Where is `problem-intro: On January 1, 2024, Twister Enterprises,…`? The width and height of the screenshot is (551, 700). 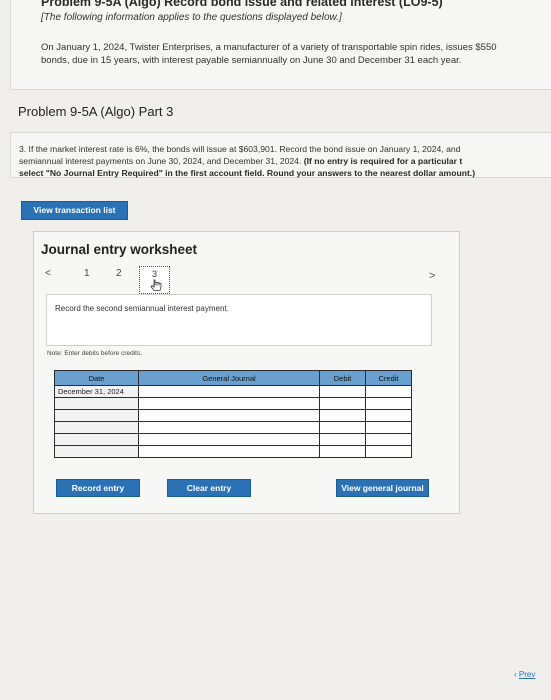
problem-intro: On January 1, 2024, Twister Enterprises,… is located at coordinates (296, 54).